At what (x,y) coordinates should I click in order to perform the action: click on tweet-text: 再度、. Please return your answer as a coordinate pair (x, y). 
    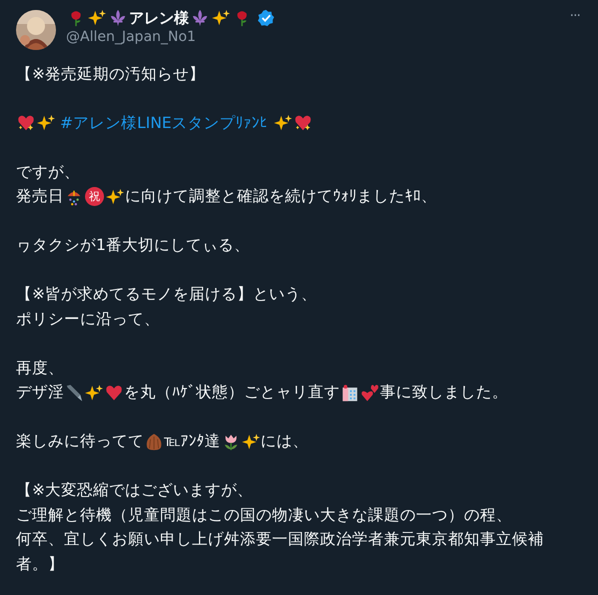
    Looking at the image, I should click on (40, 368).